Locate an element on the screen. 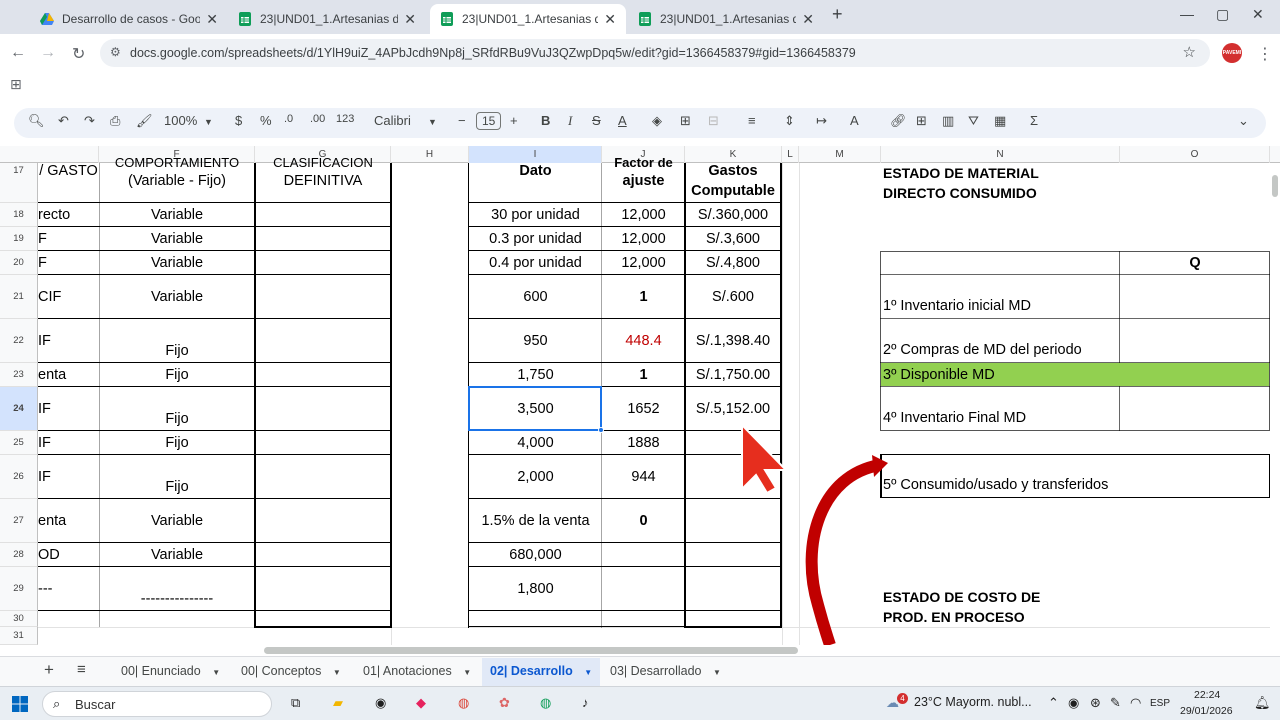 This screenshot has width=1280, height=720. tiktok-icon: ♪ is located at coordinates (585, 702).